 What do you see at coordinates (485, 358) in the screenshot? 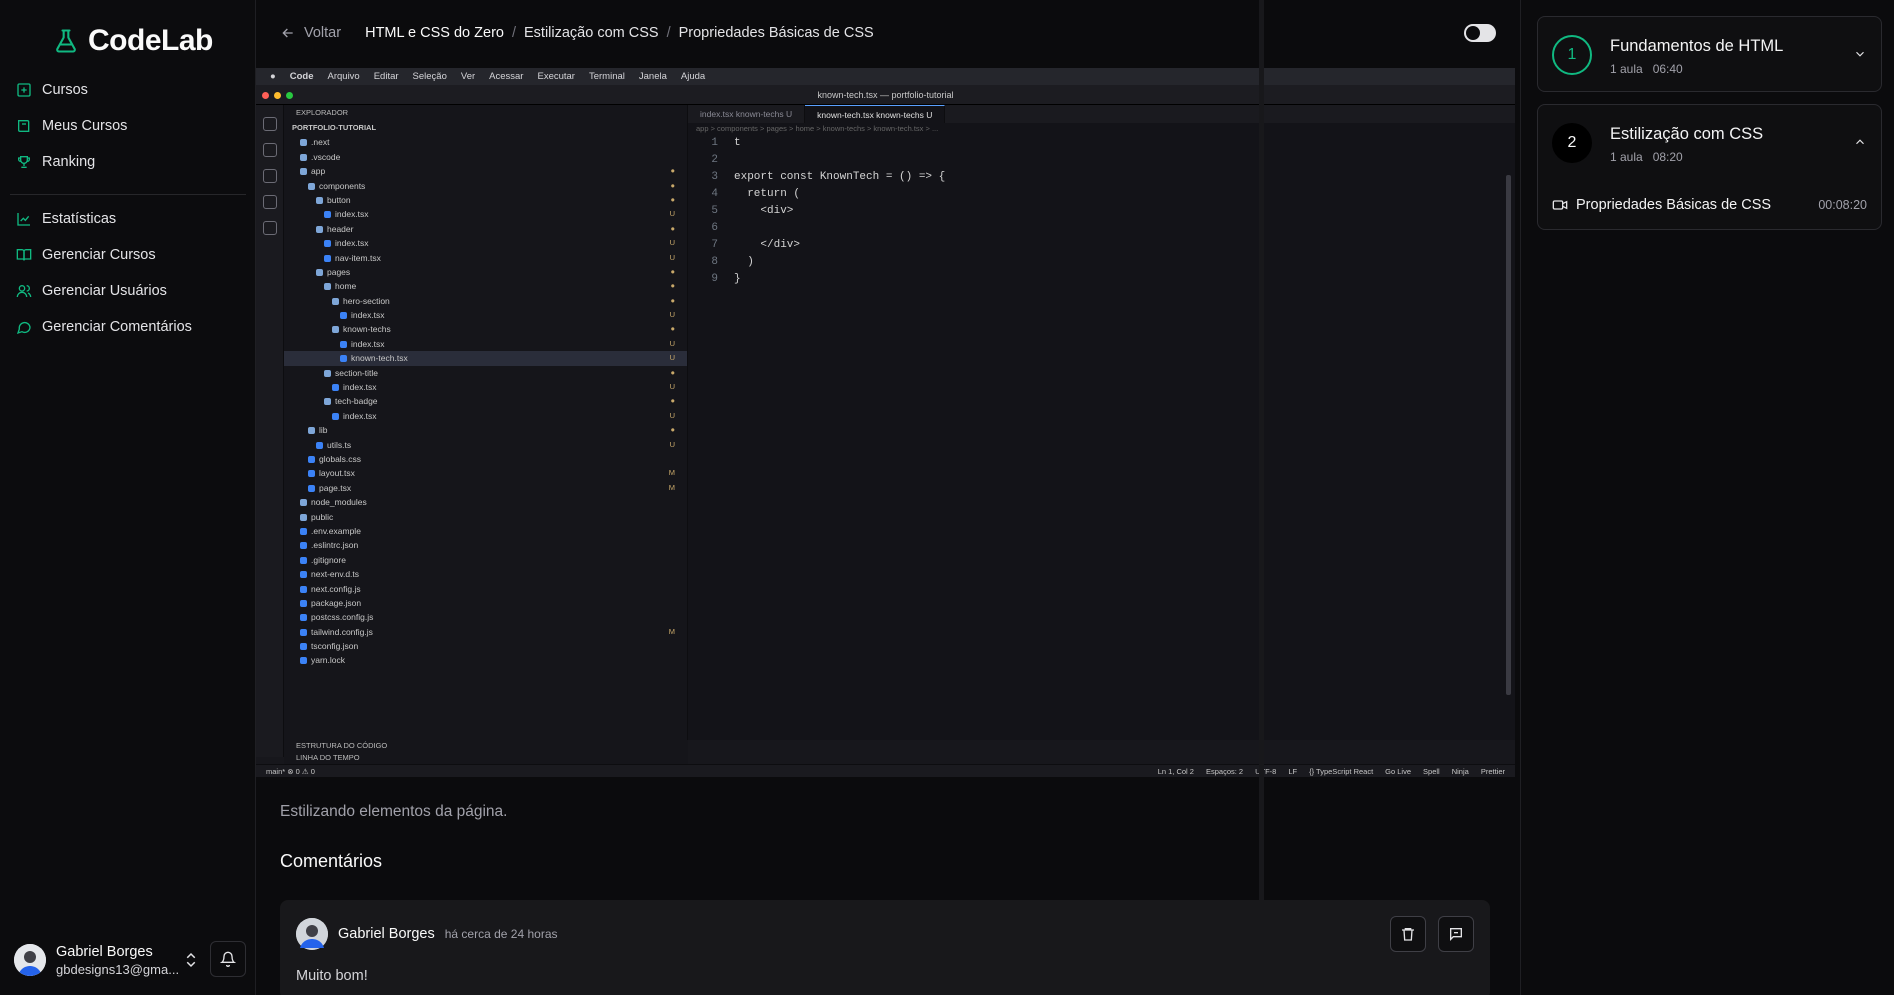
I see `tree-item: known-tech.tsx U` at bounding box center [485, 358].